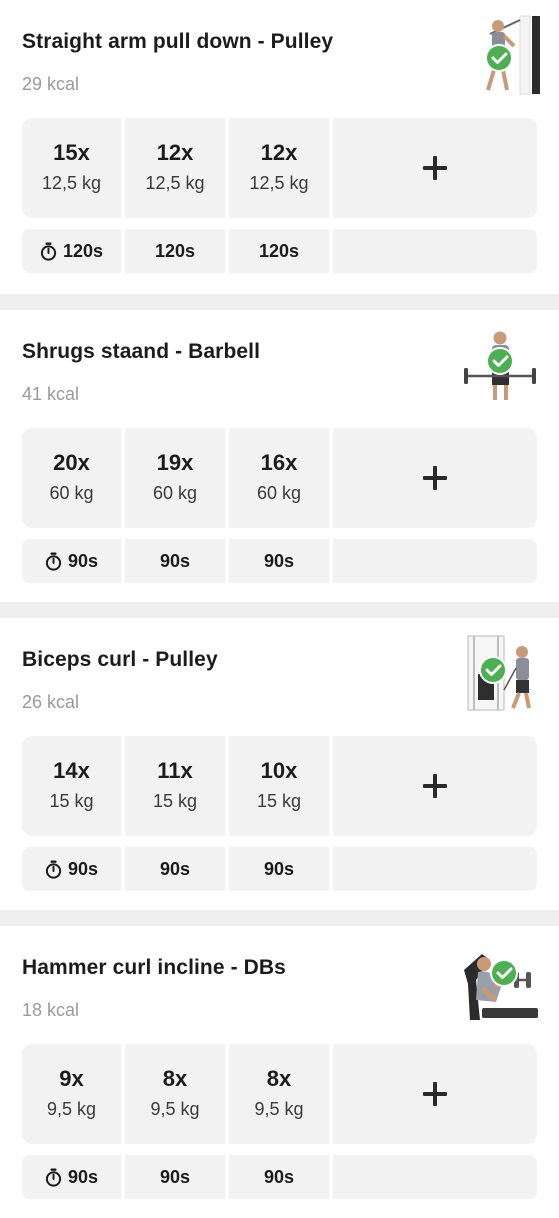 This screenshot has height=1218, width=559. What do you see at coordinates (71, 152) in the screenshot?
I see `set-reps: 15x` at bounding box center [71, 152].